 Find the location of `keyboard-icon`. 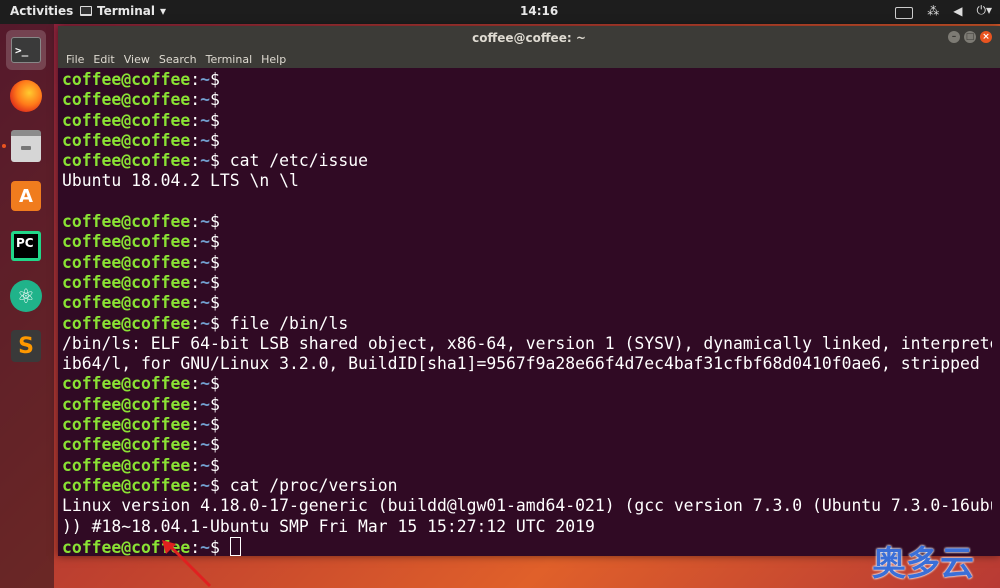

keyboard-icon is located at coordinates (904, 12).